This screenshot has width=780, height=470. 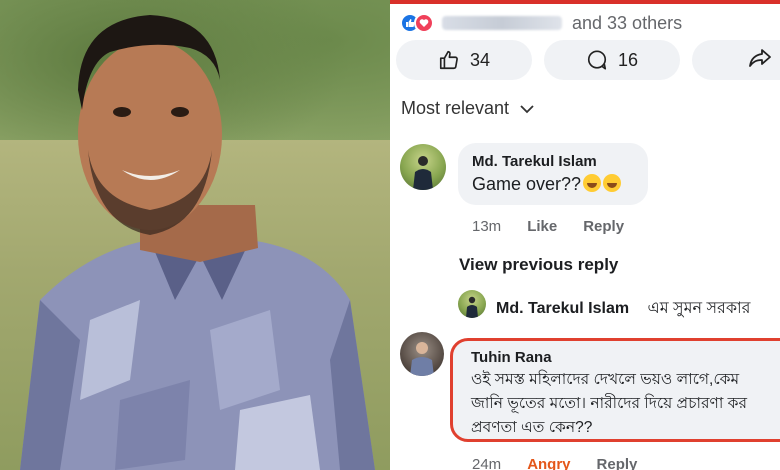 I want to click on comment-bubble-icon, so click(x=597, y=60).